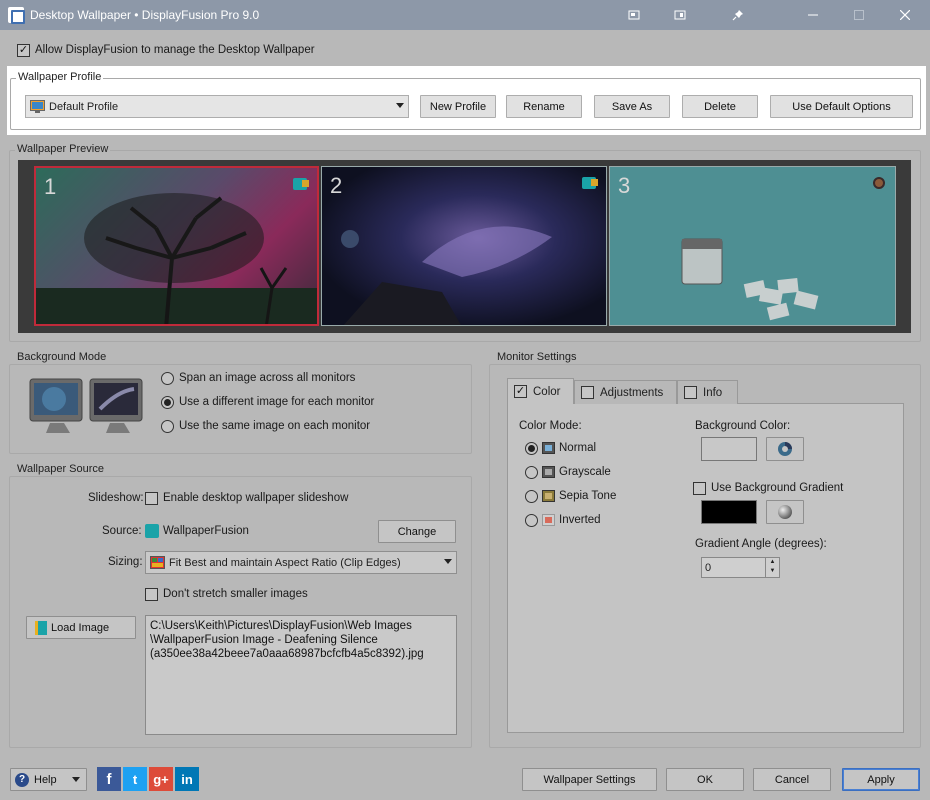  Describe the element at coordinates (531, 472) in the screenshot. I see `color-grayscale-radio` at that location.